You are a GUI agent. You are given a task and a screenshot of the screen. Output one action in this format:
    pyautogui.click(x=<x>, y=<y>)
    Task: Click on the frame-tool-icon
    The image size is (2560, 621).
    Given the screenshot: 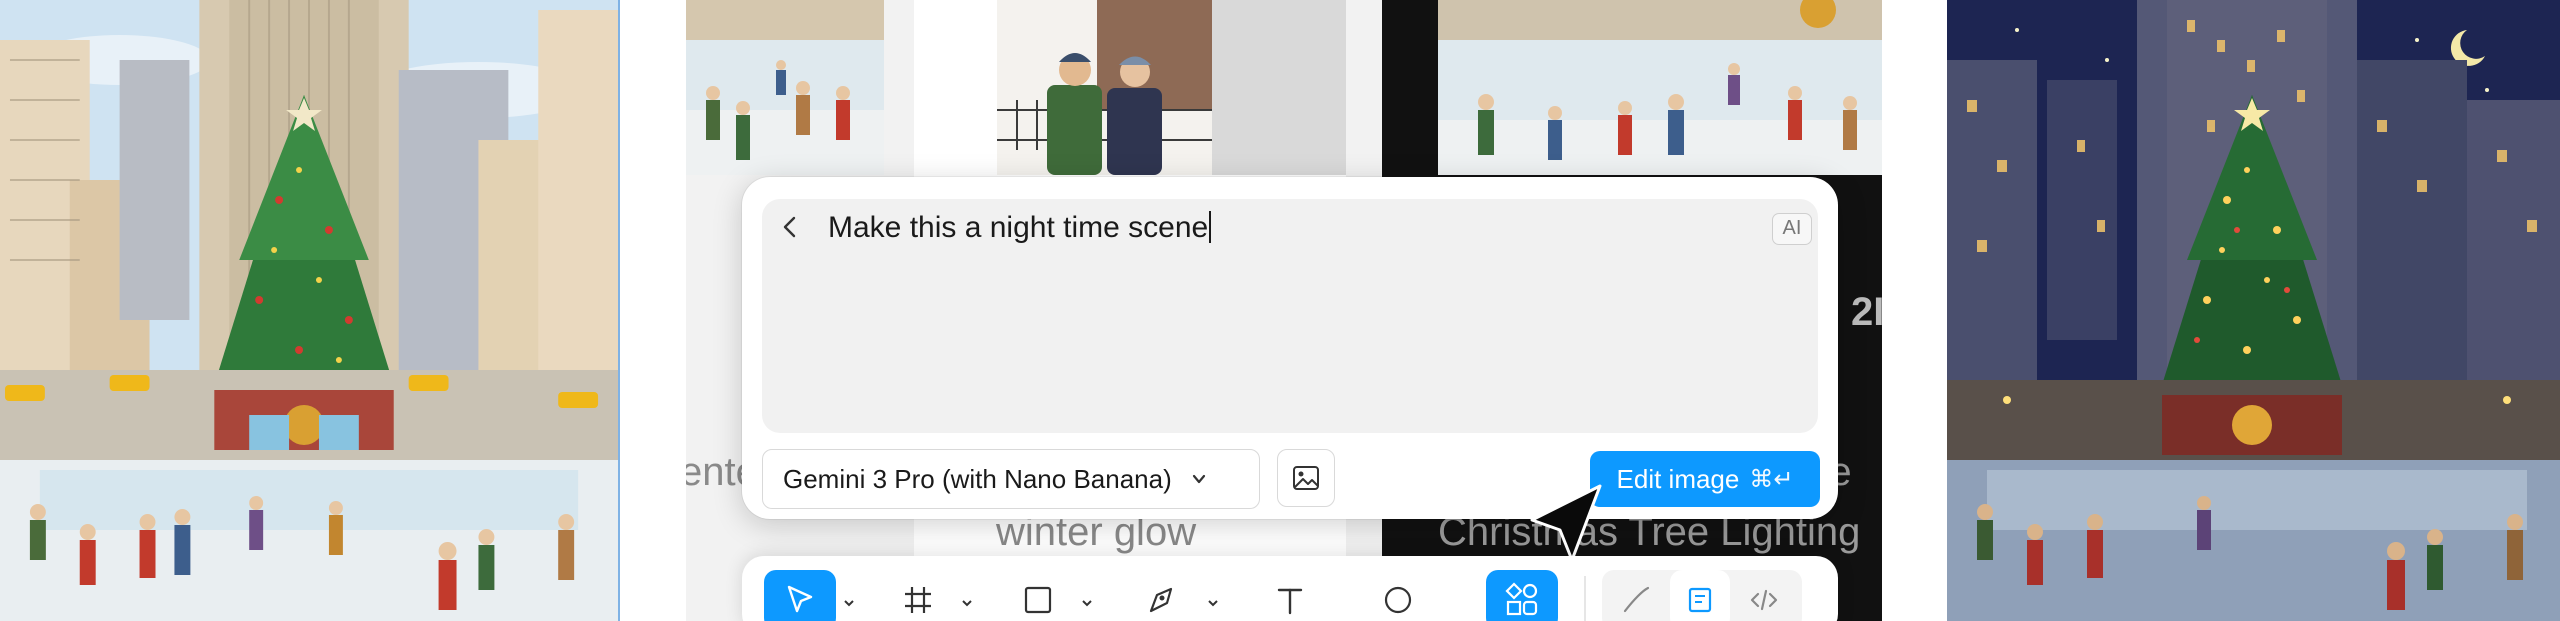 What is the action you would take?
    pyautogui.click(x=918, y=600)
    